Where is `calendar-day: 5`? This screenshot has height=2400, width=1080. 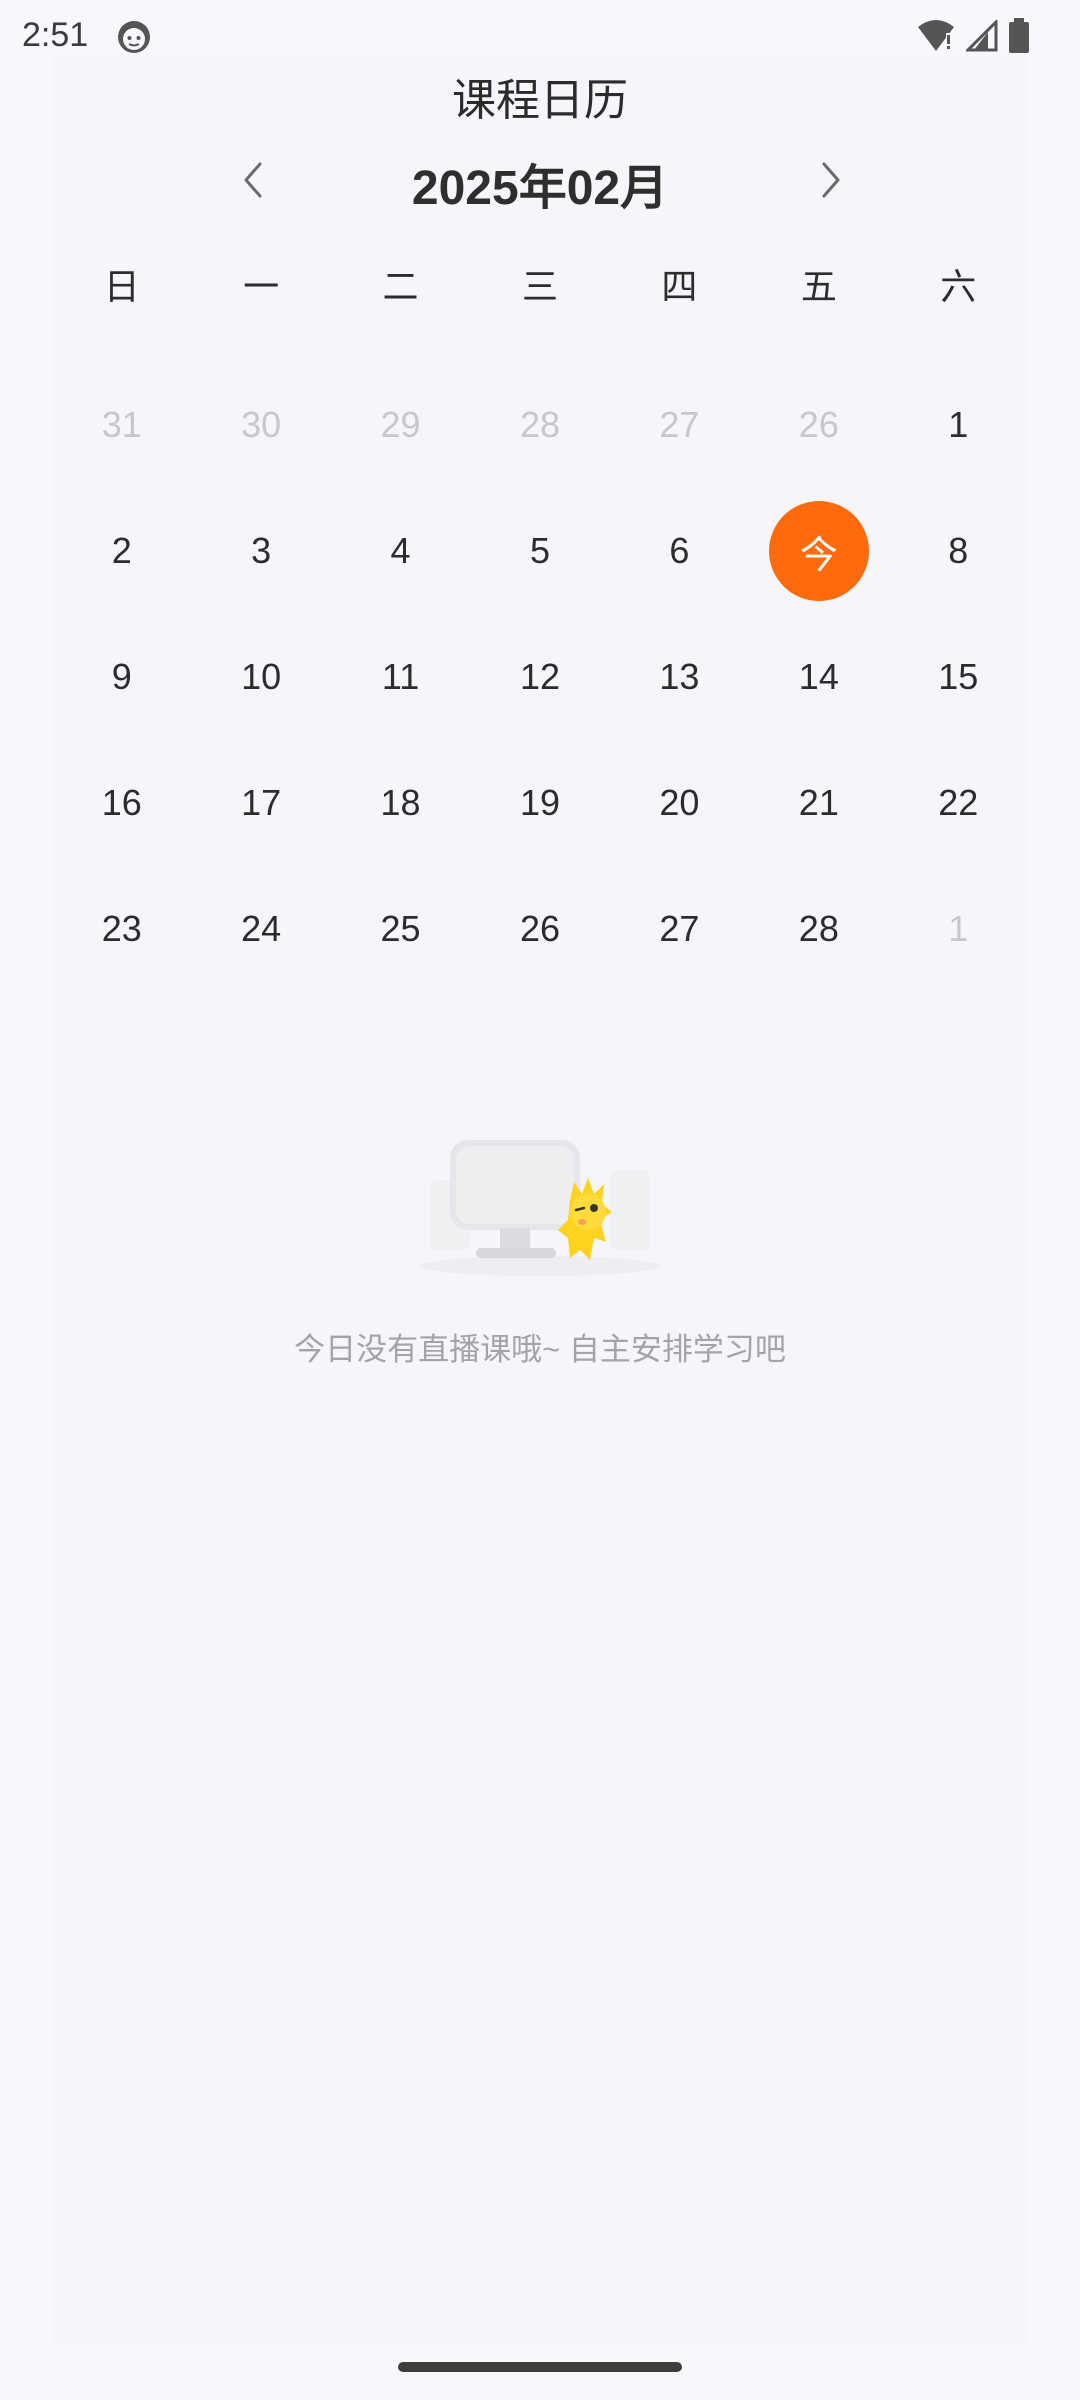
calendar-day: 5 is located at coordinates (539, 551).